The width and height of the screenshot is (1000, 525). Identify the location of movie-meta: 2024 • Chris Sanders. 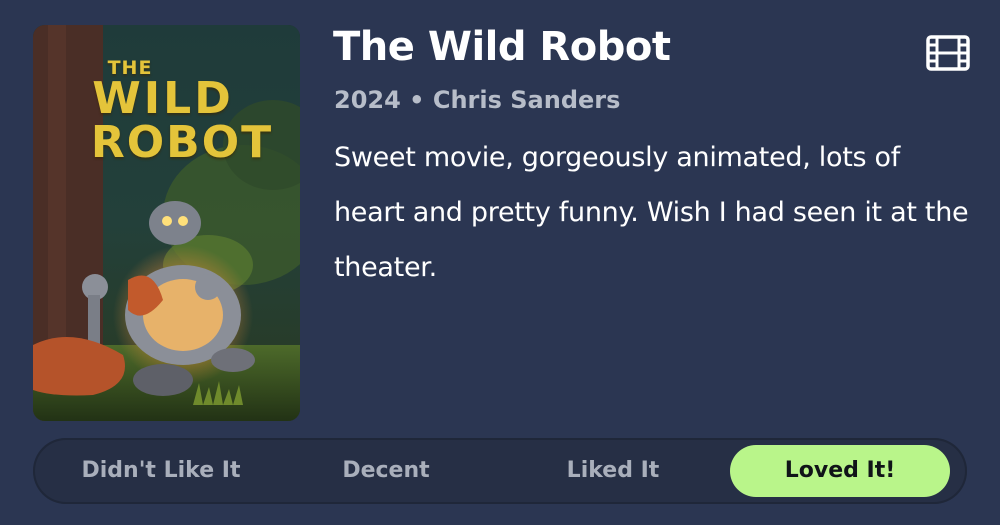
(477, 100).